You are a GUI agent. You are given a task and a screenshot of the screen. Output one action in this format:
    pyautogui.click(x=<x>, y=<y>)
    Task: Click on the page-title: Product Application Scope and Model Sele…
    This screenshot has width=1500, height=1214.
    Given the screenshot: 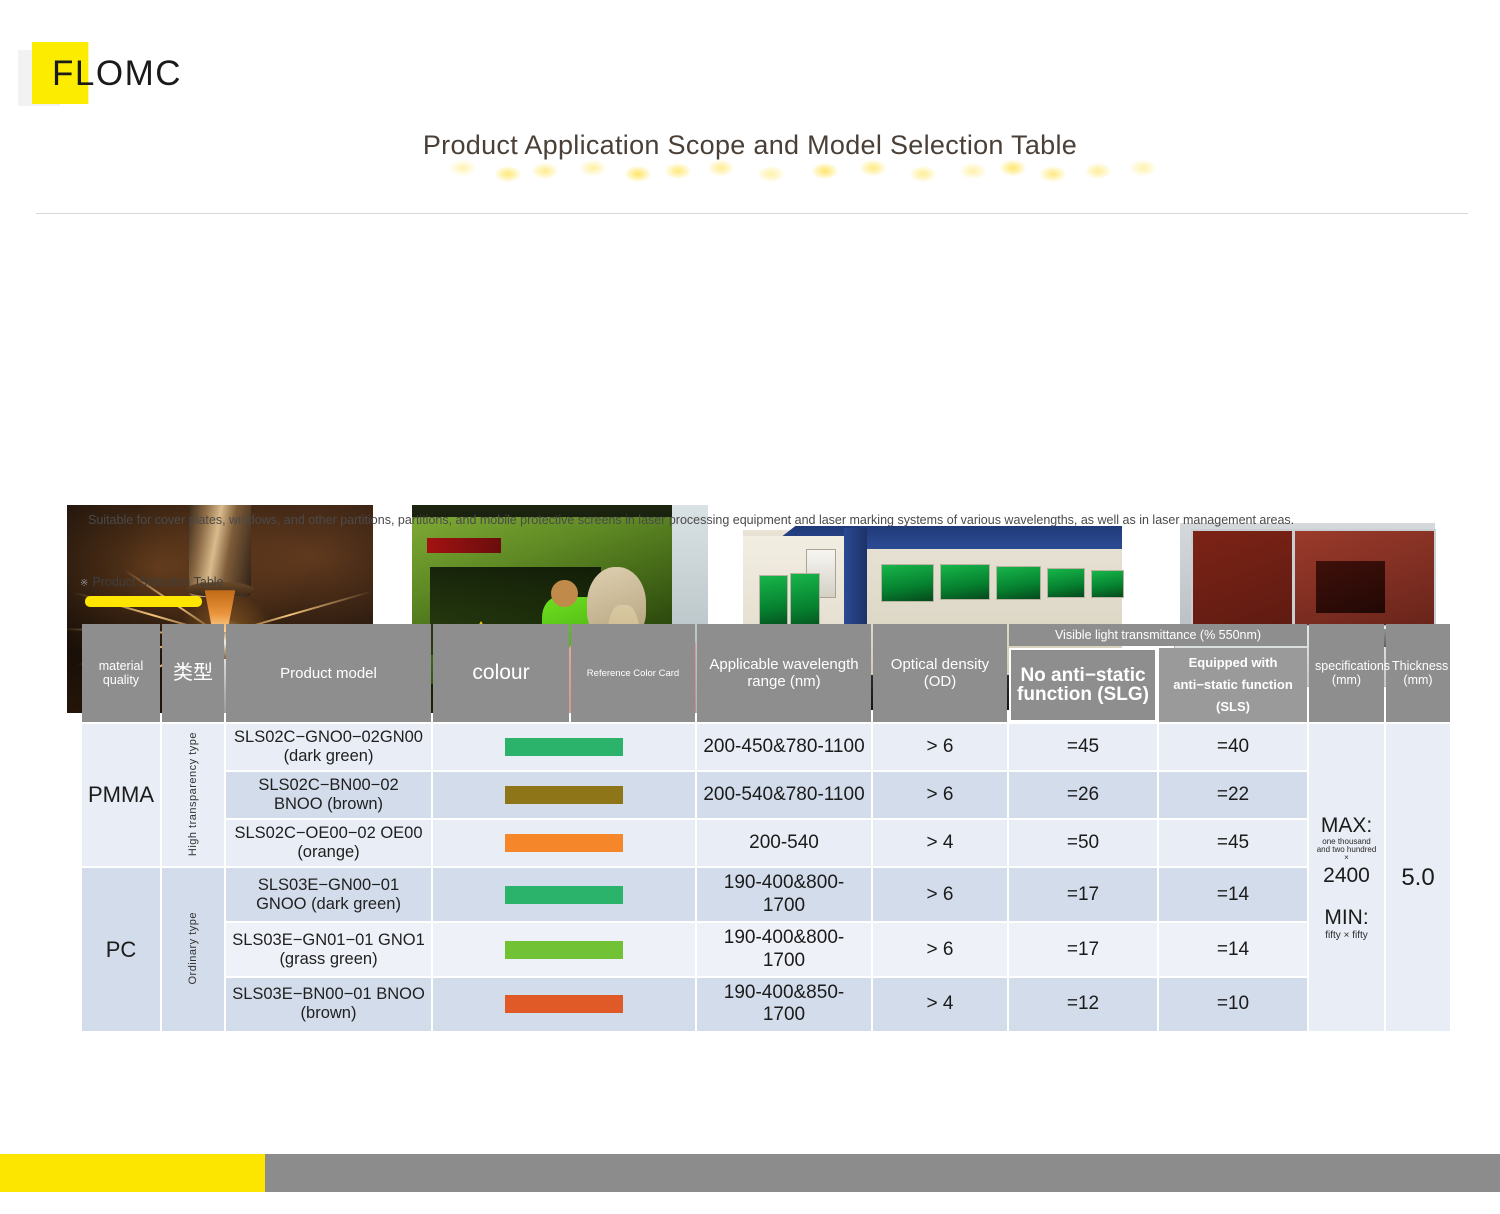 What is the action you would take?
    pyautogui.click(x=750, y=145)
    